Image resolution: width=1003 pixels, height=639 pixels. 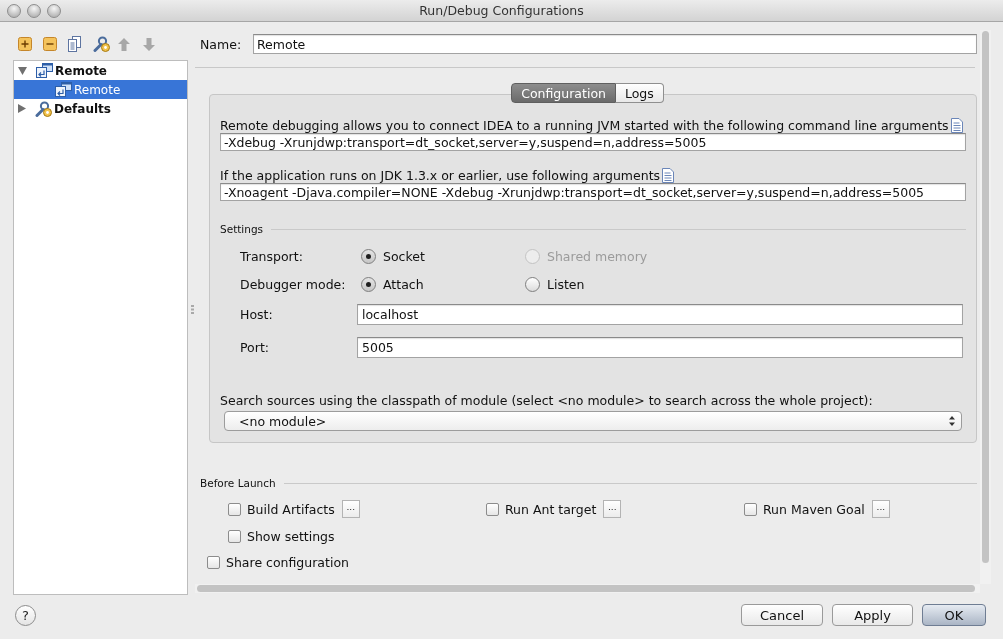 What do you see at coordinates (639, 93) in the screenshot?
I see `tab: Logs` at bounding box center [639, 93].